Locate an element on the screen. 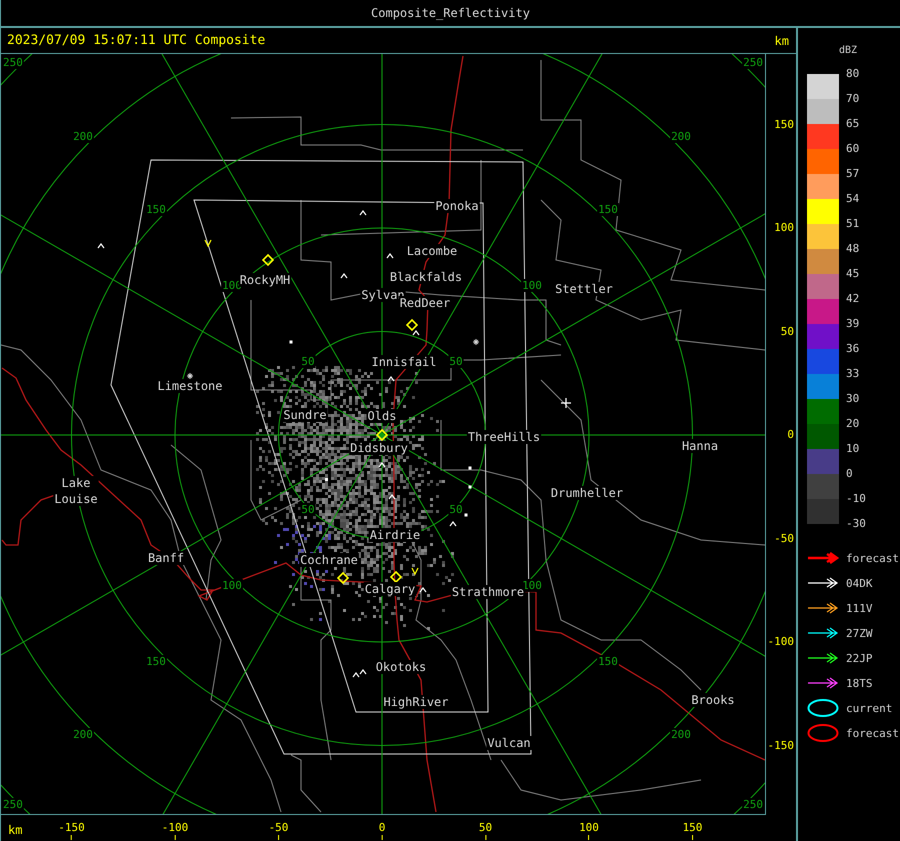  city-label: Banff is located at coordinates (166, 558).